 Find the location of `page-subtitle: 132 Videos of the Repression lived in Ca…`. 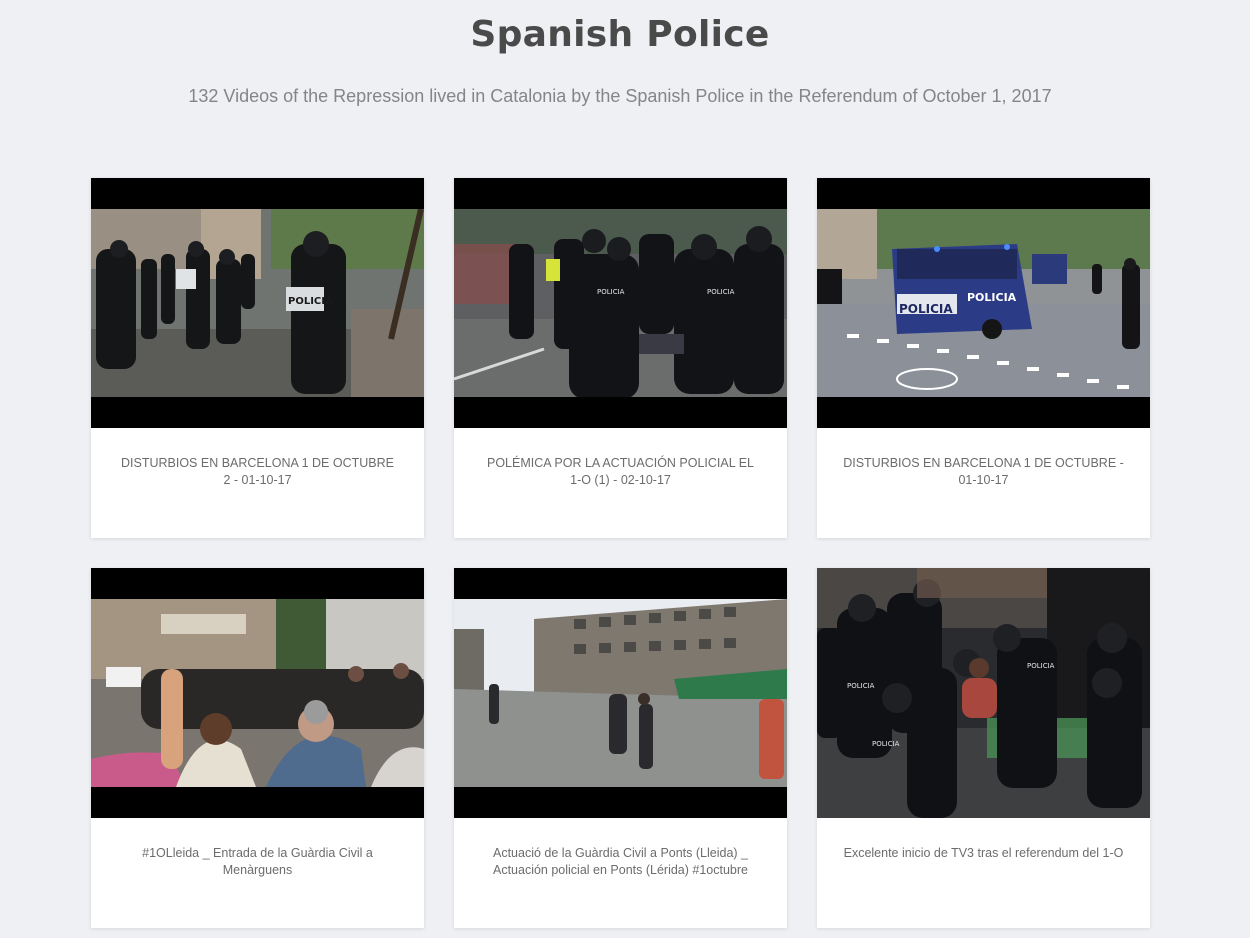

page-subtitle: 132 Videos of the Repression lived in Ca… is located at coordinates (620, 96).